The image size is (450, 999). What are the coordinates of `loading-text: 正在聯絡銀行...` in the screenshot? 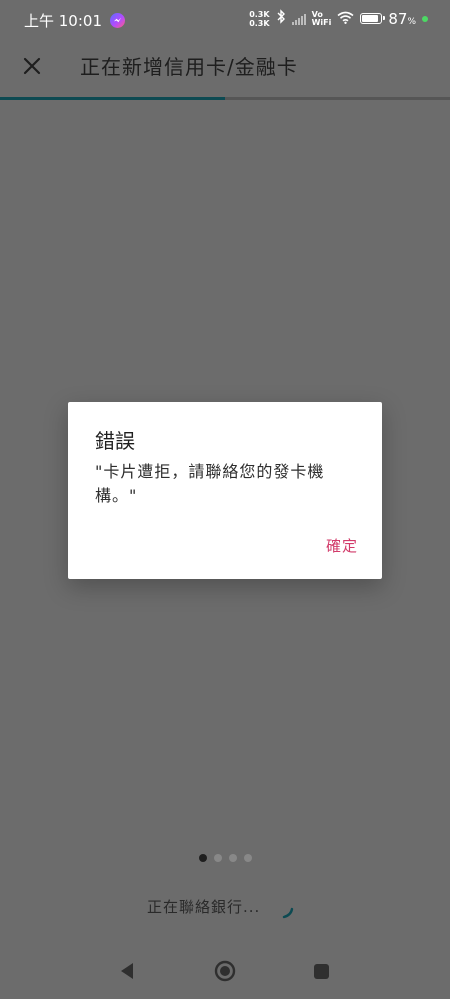 It's located at (204, 907).